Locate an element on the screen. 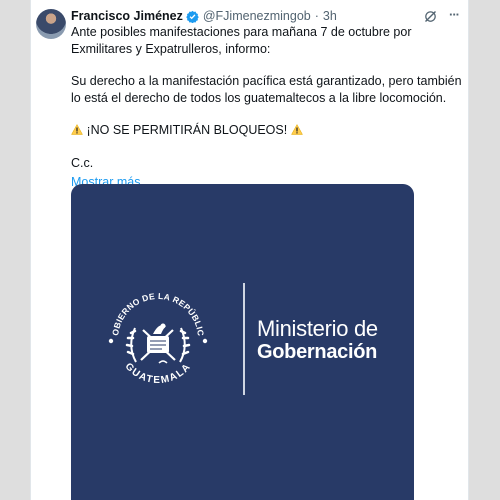 The width and height of the screenshot is (500, 500). ministry-name-line1: Ministerio de is located at coordinates (317, 328).